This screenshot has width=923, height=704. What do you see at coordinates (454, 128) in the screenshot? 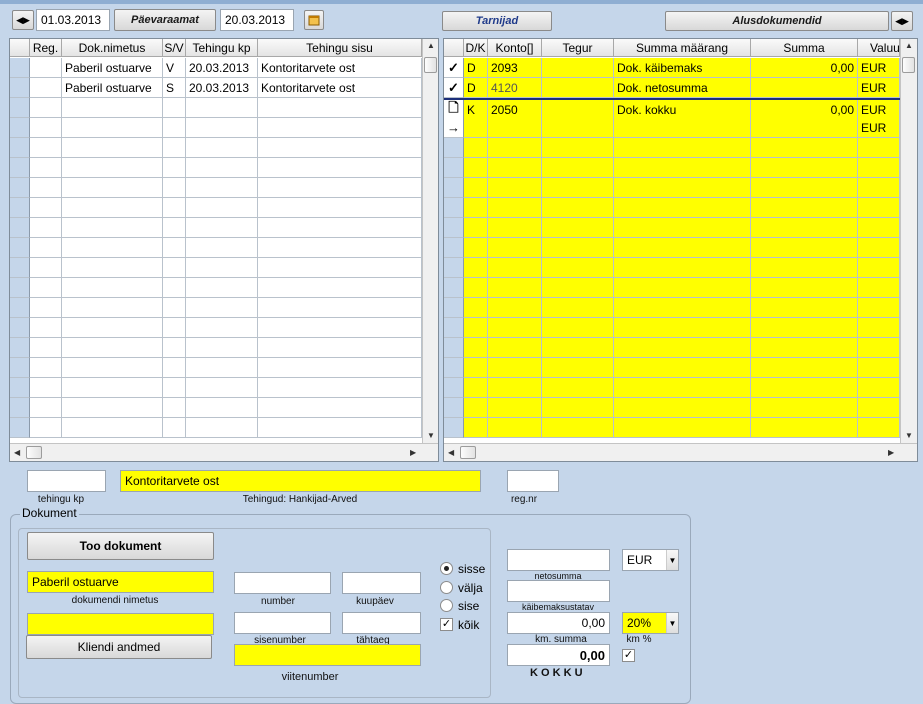
I see `row-selector: →` at bounding box center [454, 128].